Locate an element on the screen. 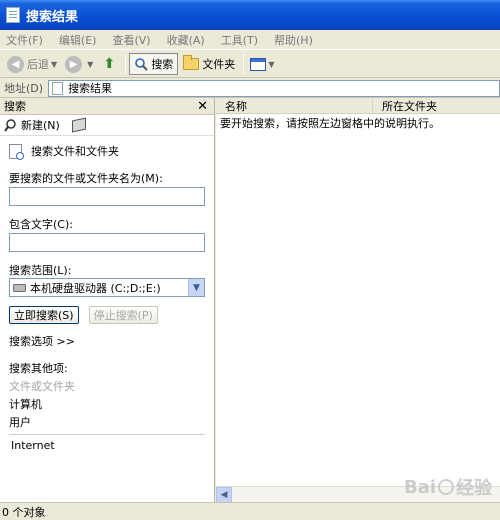 The width and height of the screenshot is (500, 520). divider is located at coordinates (107, 434).